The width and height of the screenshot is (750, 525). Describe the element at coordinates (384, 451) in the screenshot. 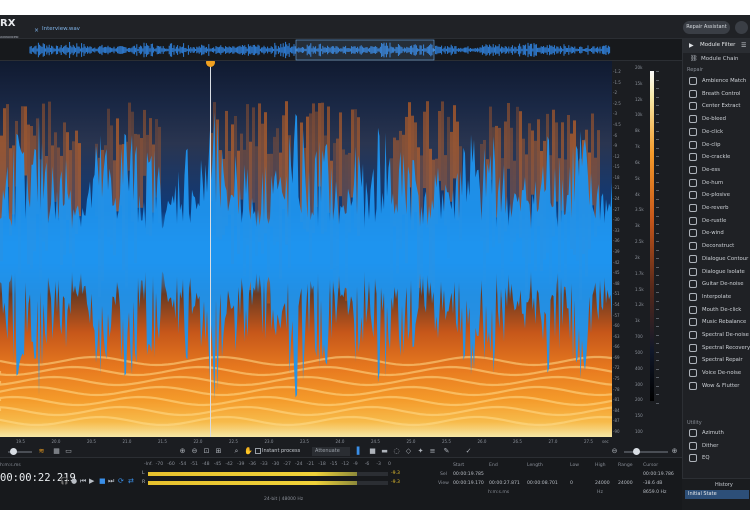

I see `frequency-selection-icon: ▬` at that location.